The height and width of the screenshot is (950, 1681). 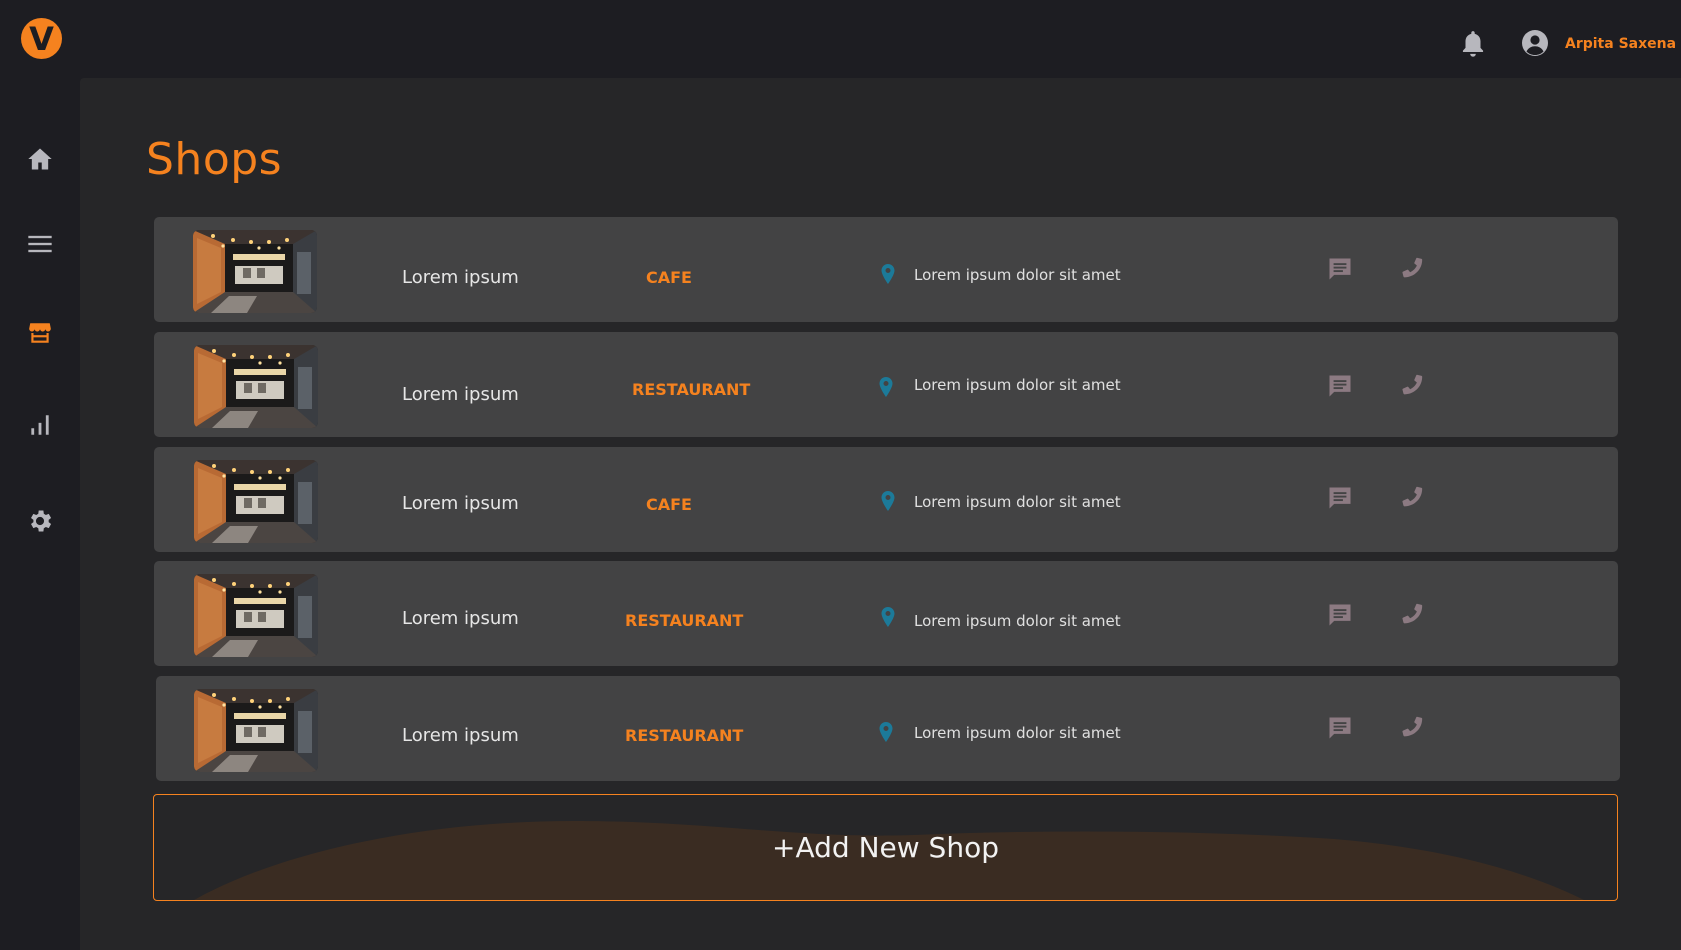 What do you see at coordinates (1620, 44) in the screenshot?
I see `user-name: Arpita Saxena` at bounding box center [1620, 44].